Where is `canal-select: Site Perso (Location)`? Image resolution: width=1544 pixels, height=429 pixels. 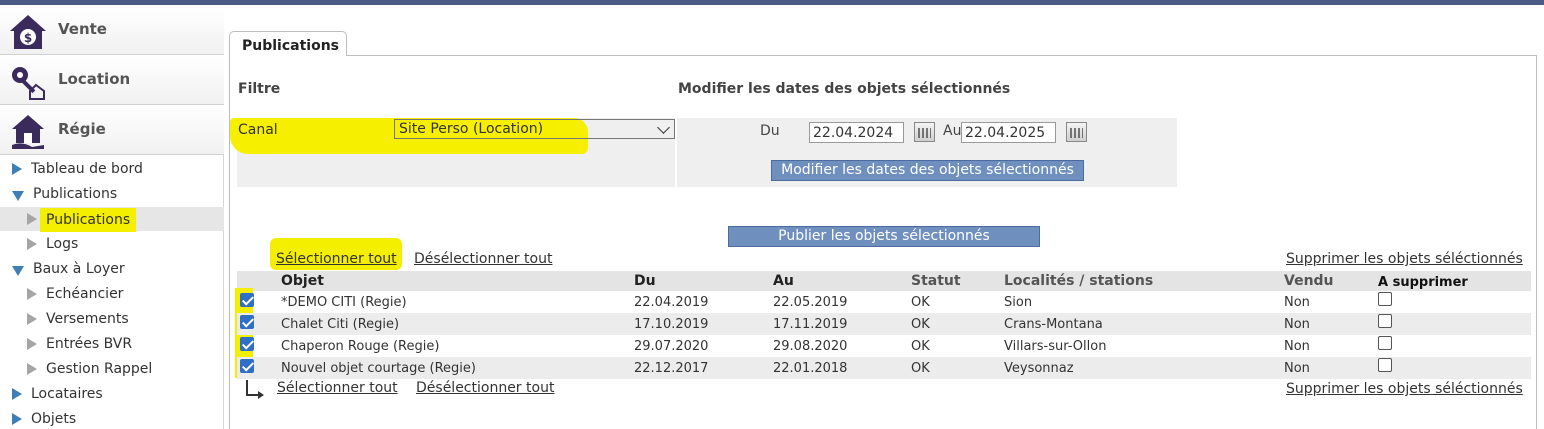
canal-select: Site Perso (Location) is located at coordinates (534, 129).